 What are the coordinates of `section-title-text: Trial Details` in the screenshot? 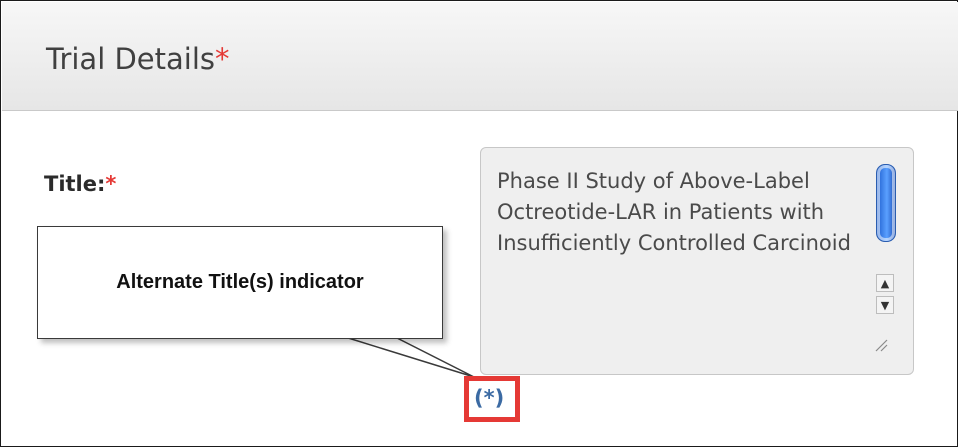 It's located at (131, 59).